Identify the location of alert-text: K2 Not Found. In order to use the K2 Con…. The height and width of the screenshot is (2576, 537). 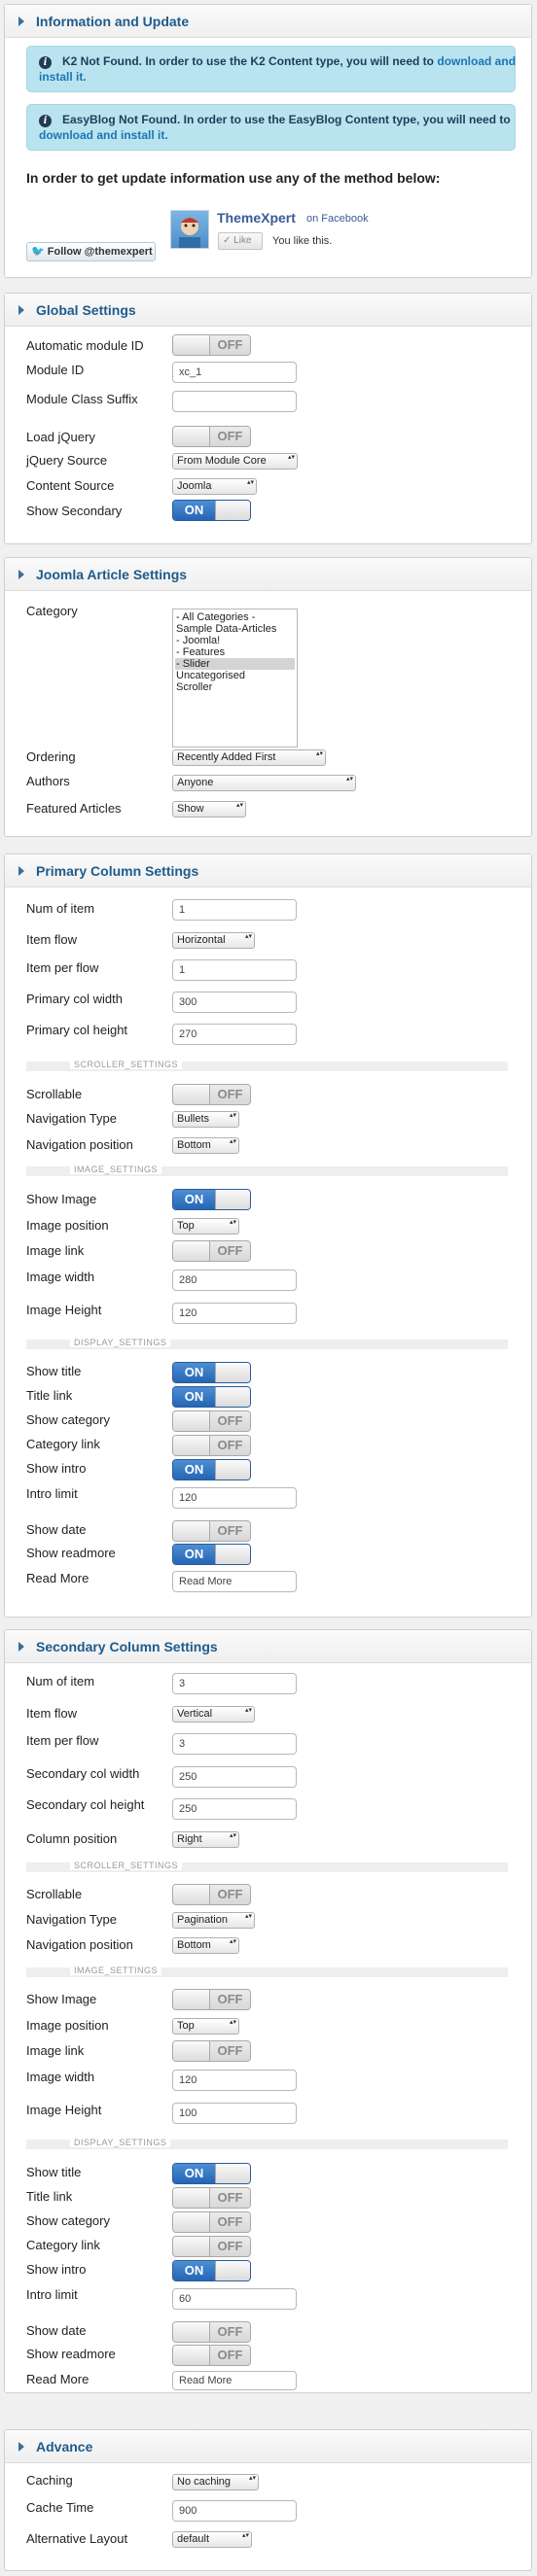
(248, 61).